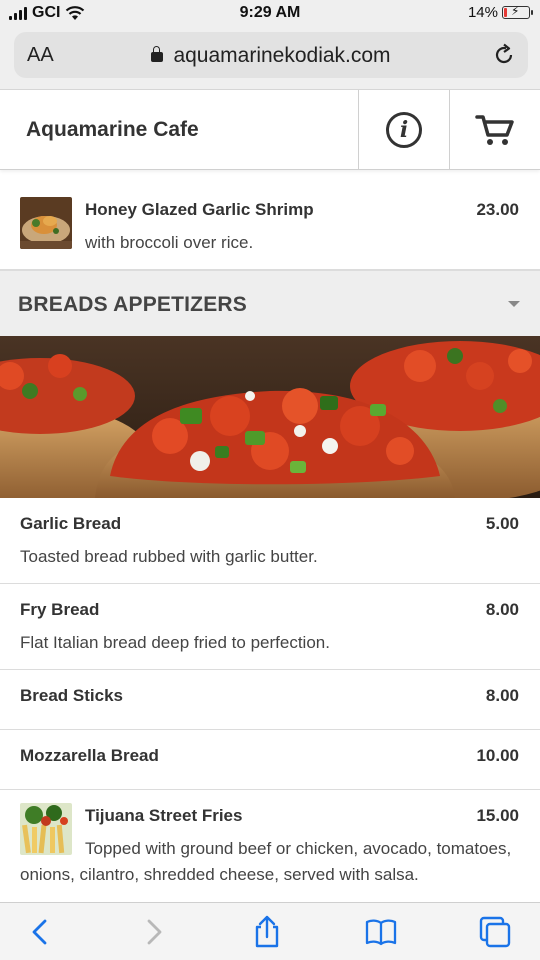 The width and height of the screenshot is (540, 960). I want to click on status-bar: GCI 9:29 AM 14% ⚡, so click(270, 14).